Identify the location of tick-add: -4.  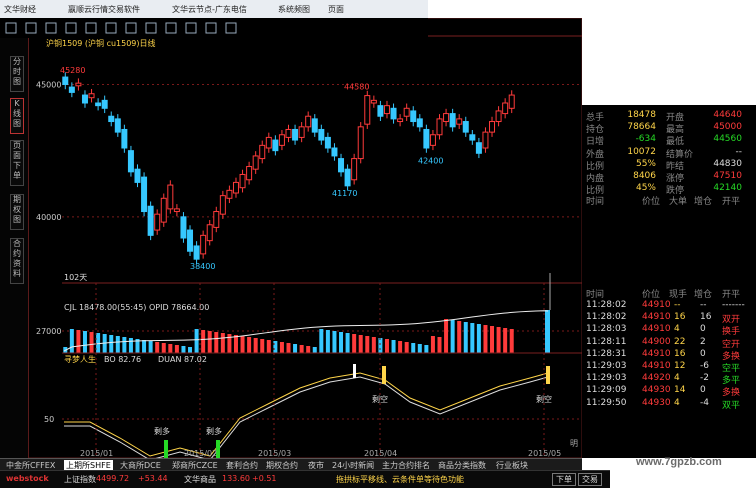
(704, 402).